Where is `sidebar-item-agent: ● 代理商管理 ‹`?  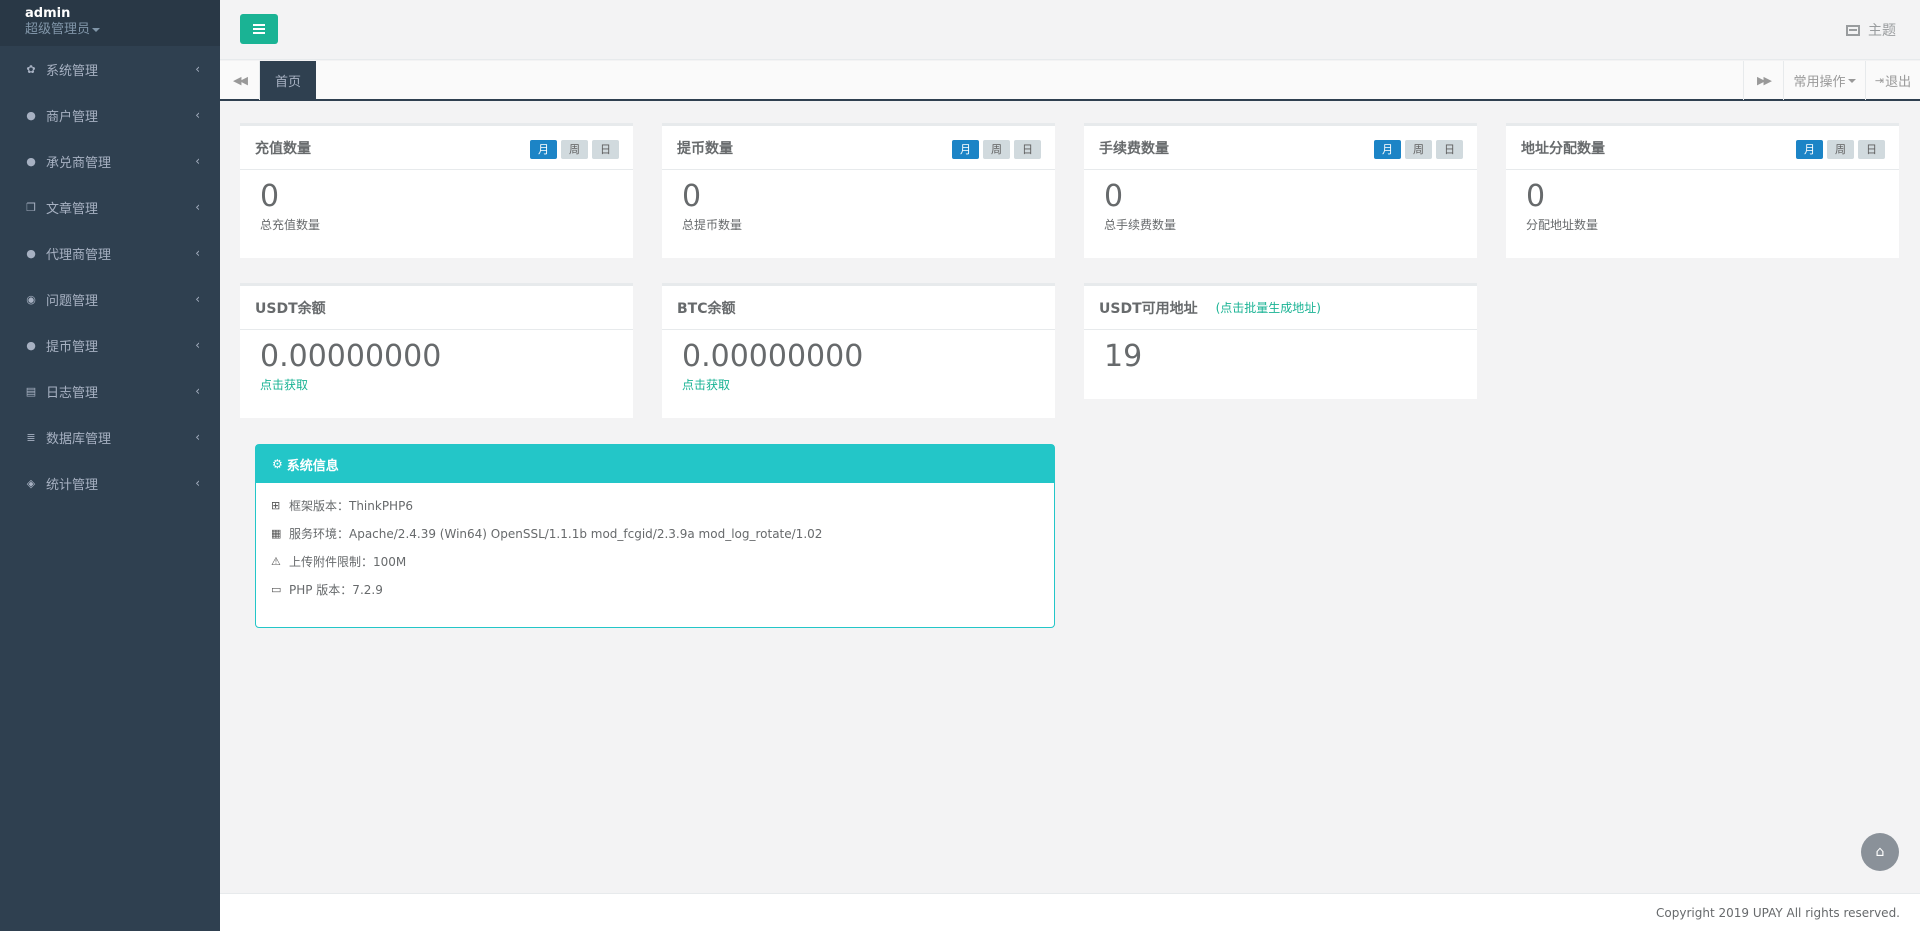 sidebar-item-agent: ● 代理商管理 ‹ is located at coordinates (110, 253).